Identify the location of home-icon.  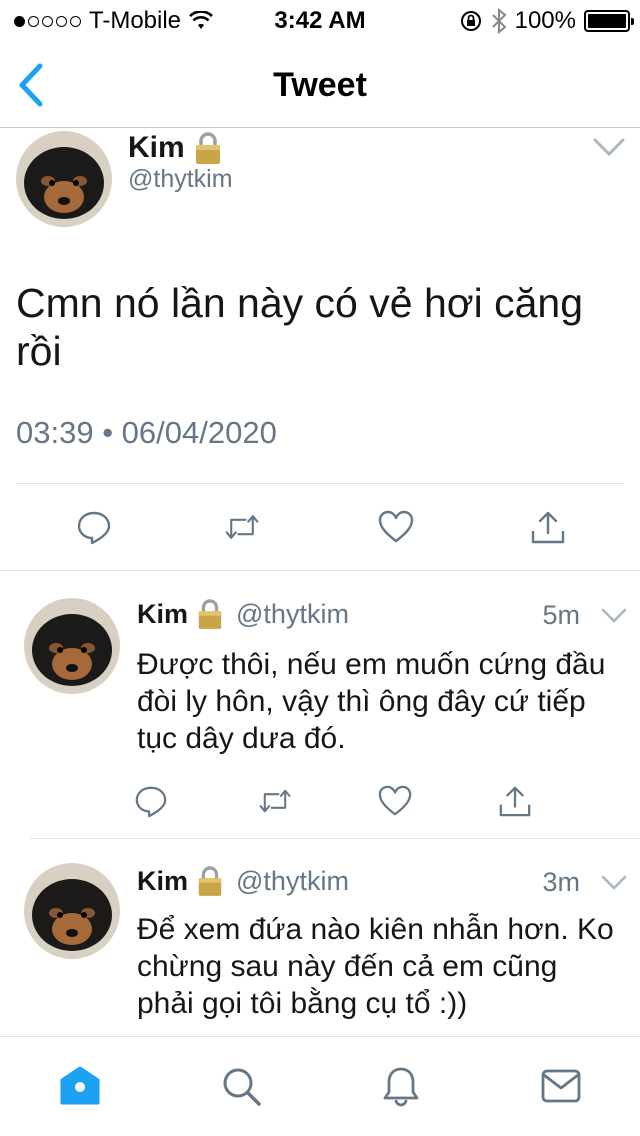
(80, 1086).